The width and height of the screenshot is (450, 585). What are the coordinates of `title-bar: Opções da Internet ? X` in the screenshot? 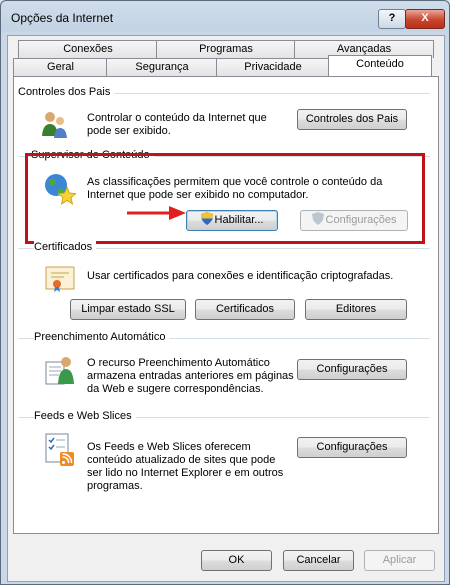 It's located at (225, 18).